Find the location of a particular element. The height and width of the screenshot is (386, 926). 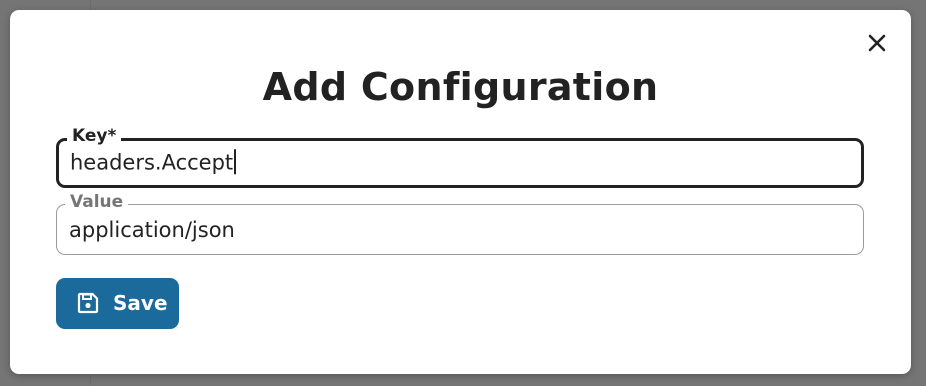

close-button is located at coordinates (877, 43).